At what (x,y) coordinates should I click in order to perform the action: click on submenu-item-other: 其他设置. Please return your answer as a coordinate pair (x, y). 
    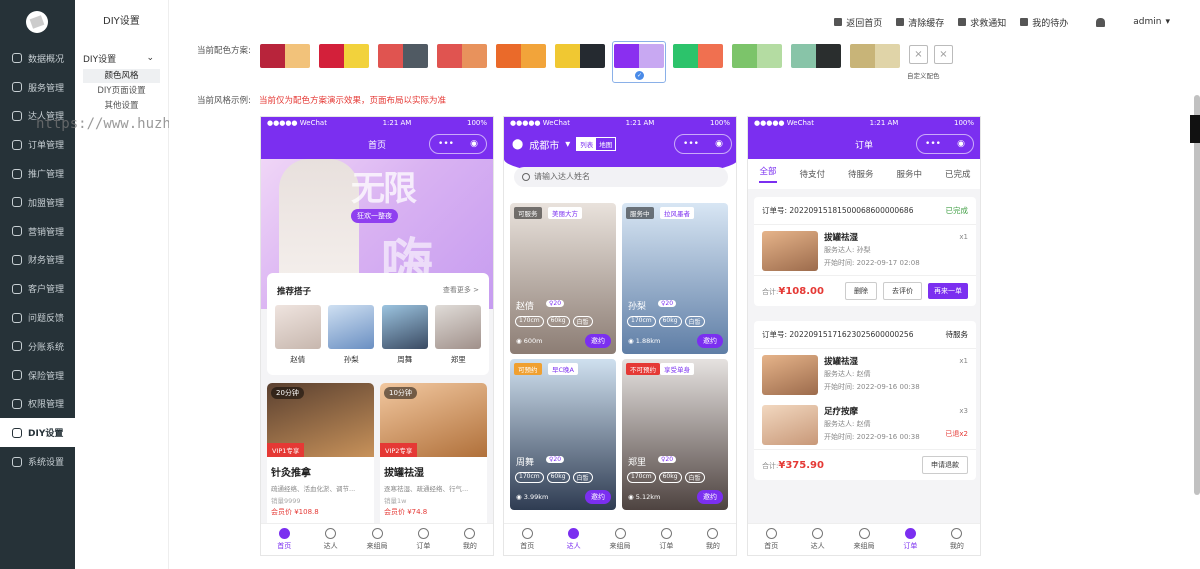
    Looking at the image, I should click on (121, 106).